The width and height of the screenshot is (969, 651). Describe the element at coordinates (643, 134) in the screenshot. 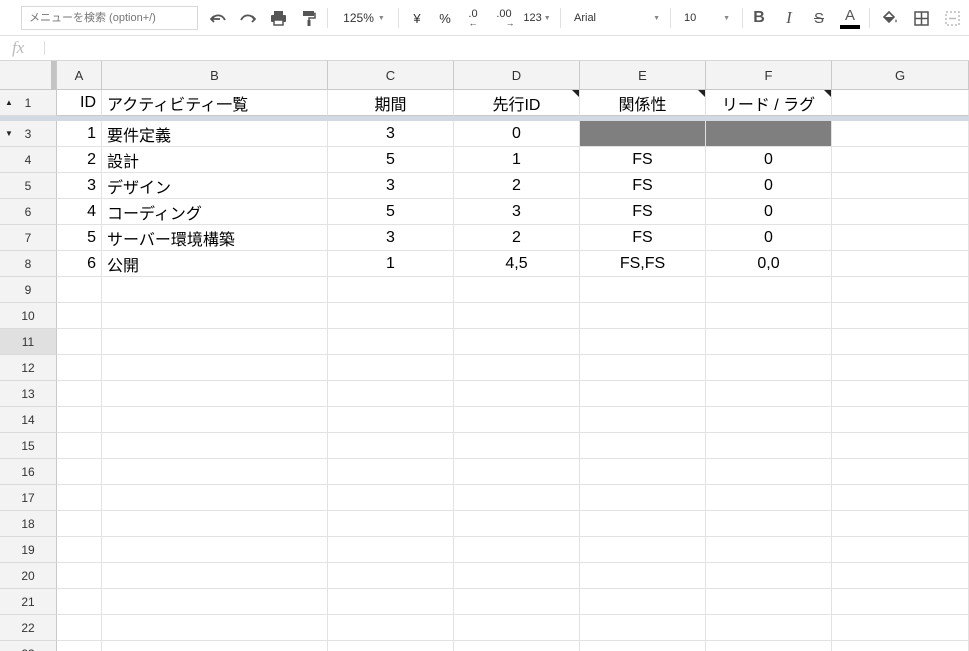

I see `cell-e3` at that location.